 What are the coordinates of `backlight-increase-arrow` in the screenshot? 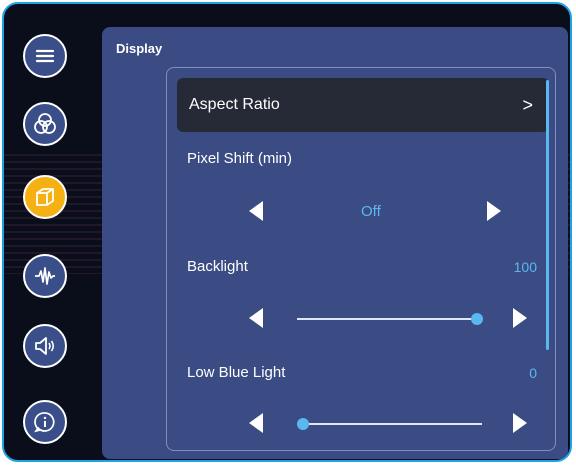 It's located at (520, 318).